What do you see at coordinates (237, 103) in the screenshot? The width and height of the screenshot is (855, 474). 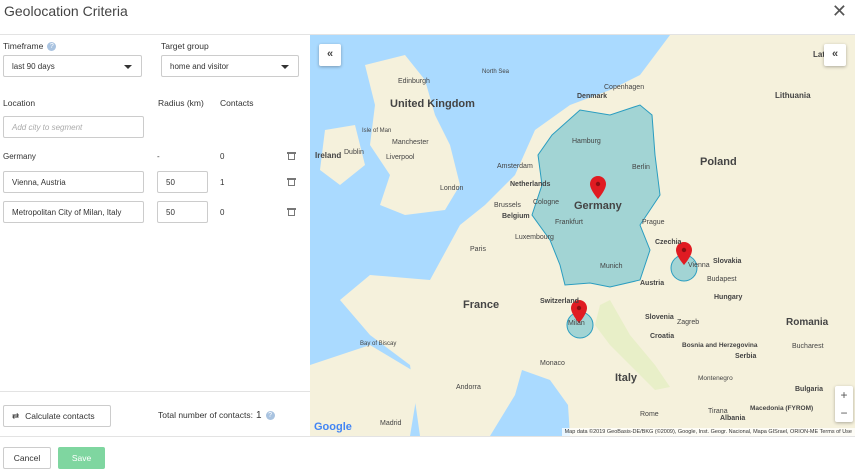 I see `contacts-header: Contacts` at bounding box center [237, 103].